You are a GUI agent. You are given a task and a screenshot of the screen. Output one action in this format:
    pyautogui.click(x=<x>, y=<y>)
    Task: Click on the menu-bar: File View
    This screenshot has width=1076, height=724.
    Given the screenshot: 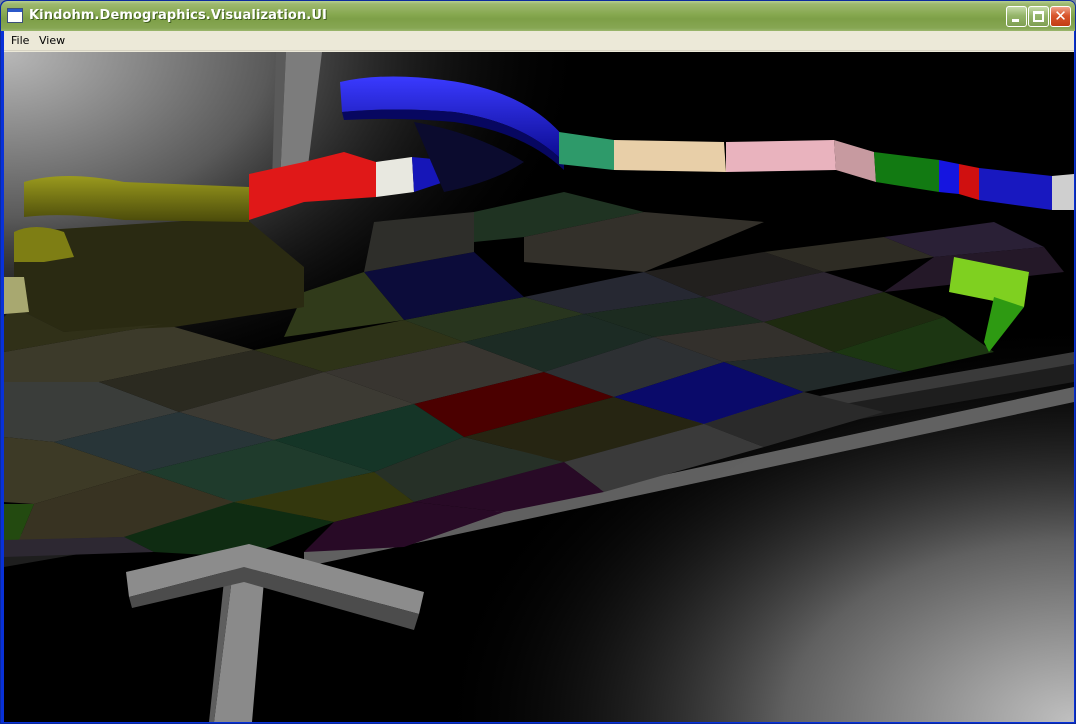 What is the action you would take?
    pyautogui.click(x=539, y=41)
    